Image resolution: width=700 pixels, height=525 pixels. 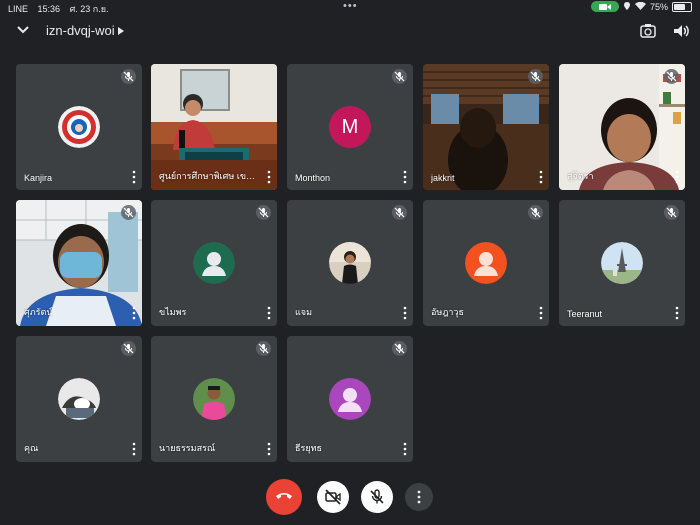 I want to click on mic-toggle-button, so click(x=377, y=497).